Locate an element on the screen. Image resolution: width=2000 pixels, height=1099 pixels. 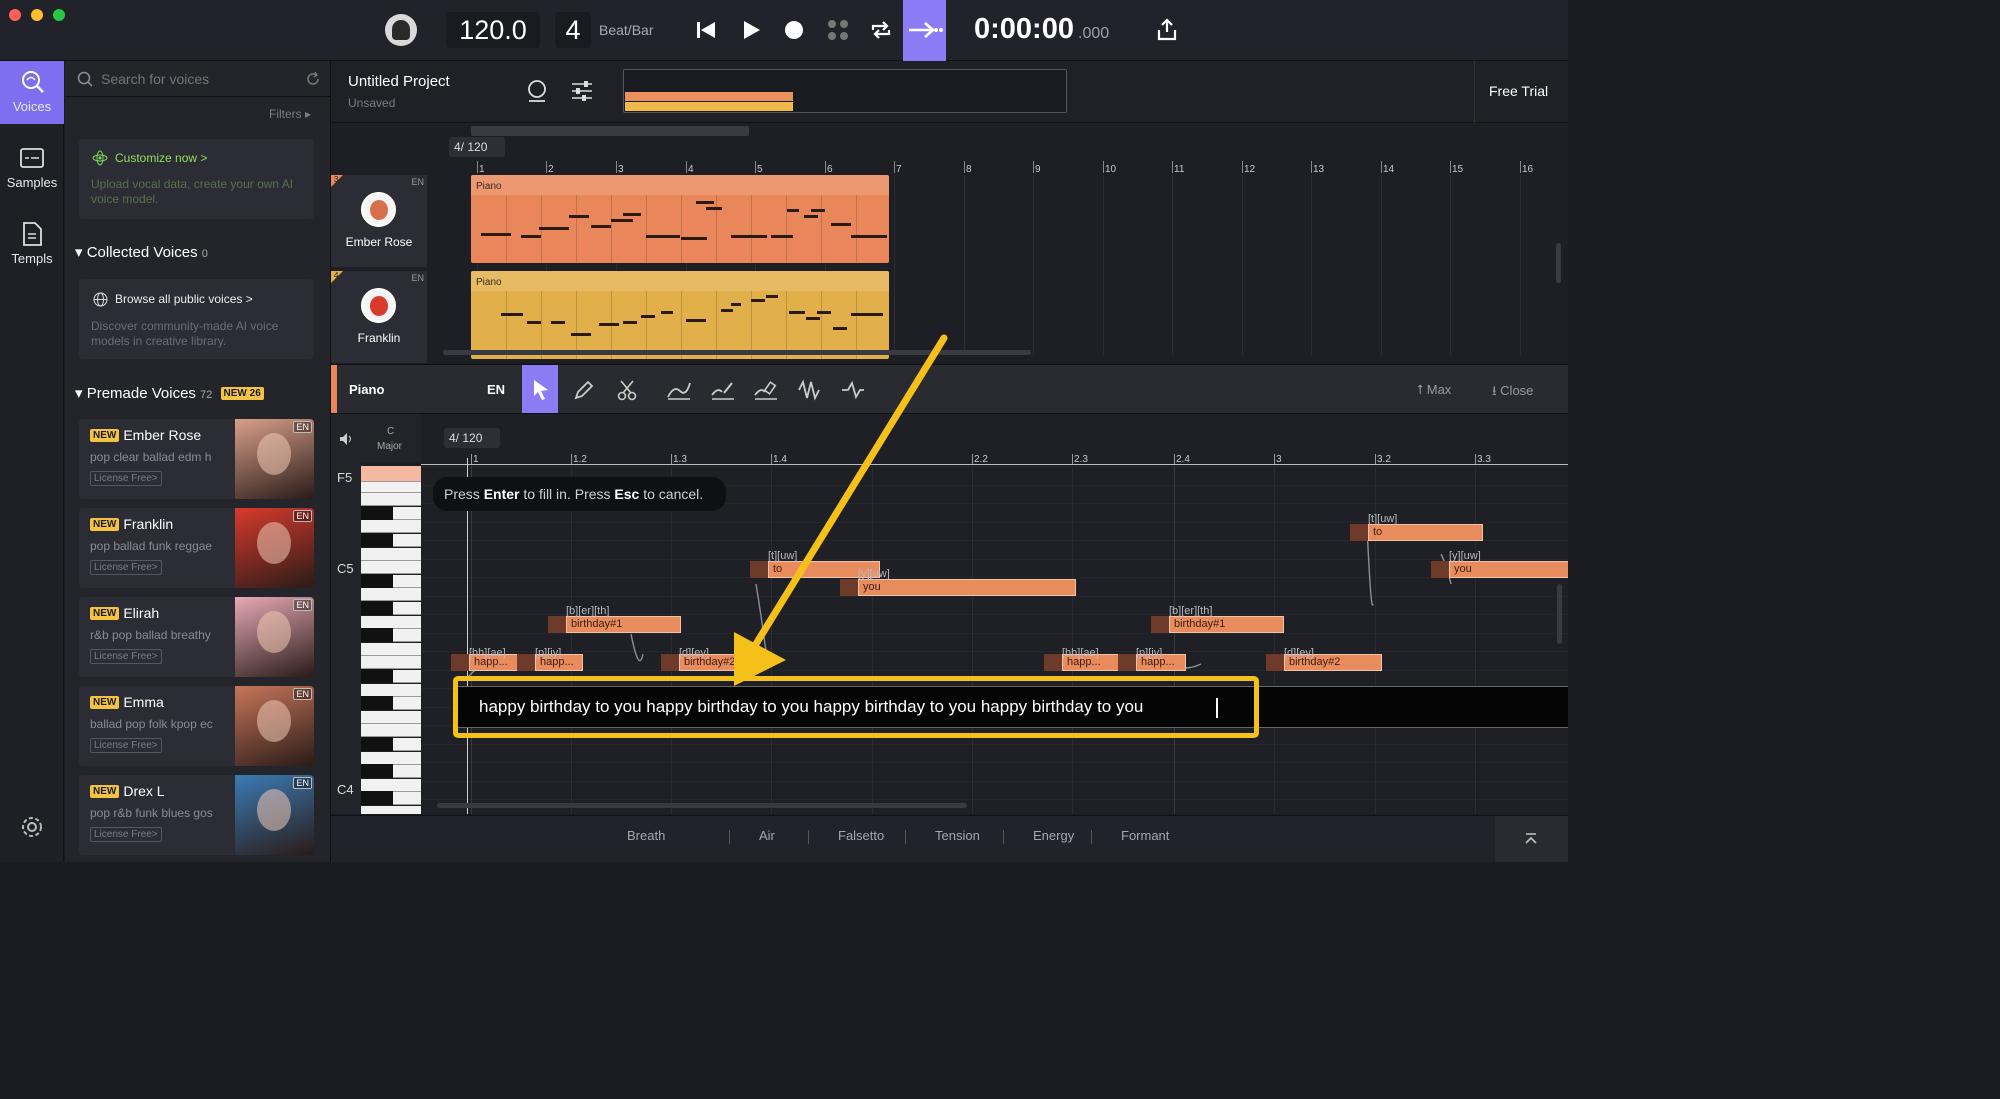
search-input is located at coordinates (196, 79).